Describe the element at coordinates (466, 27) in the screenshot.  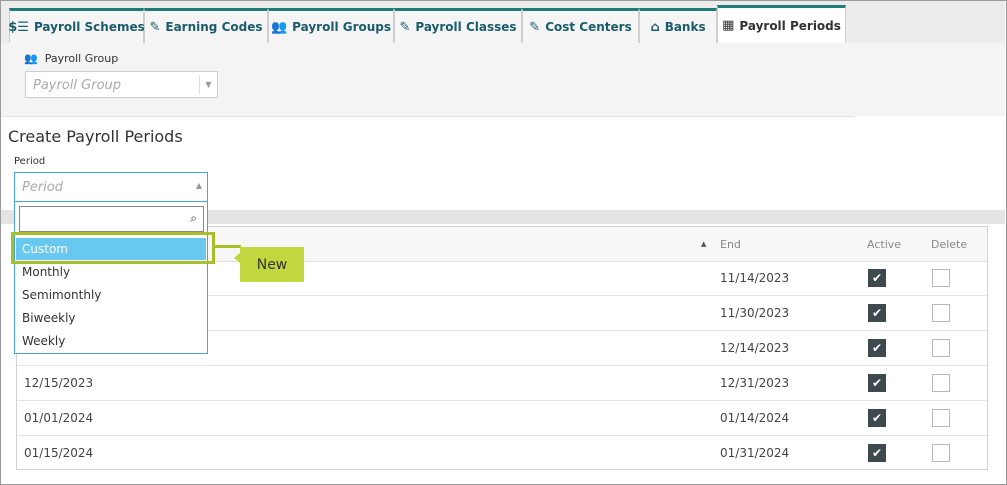
I see `tab-label: Payroll Classes` at that location.